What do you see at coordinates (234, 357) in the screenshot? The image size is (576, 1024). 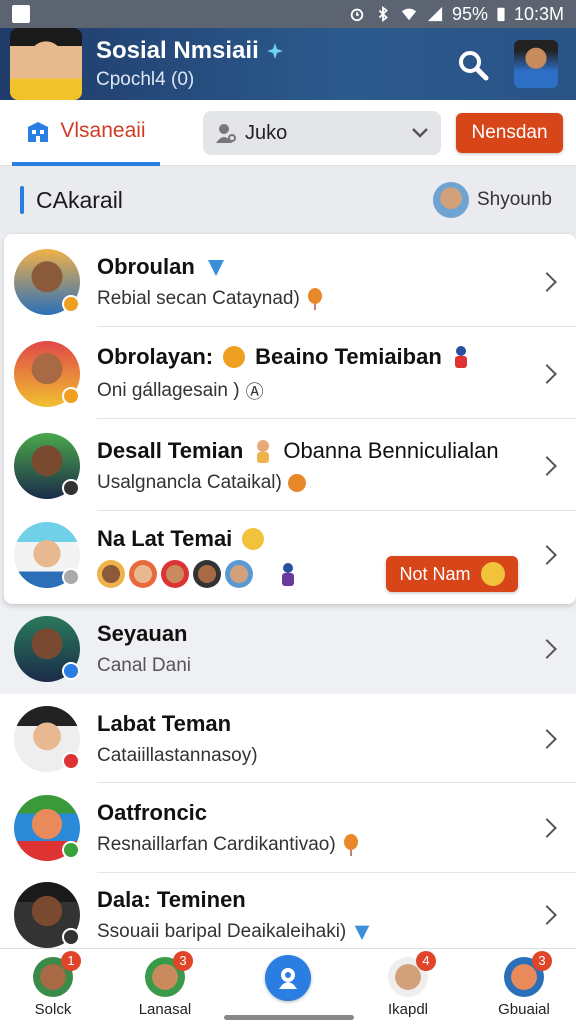 I see `cat-emoji-icon` at bounding box center [234, 357].